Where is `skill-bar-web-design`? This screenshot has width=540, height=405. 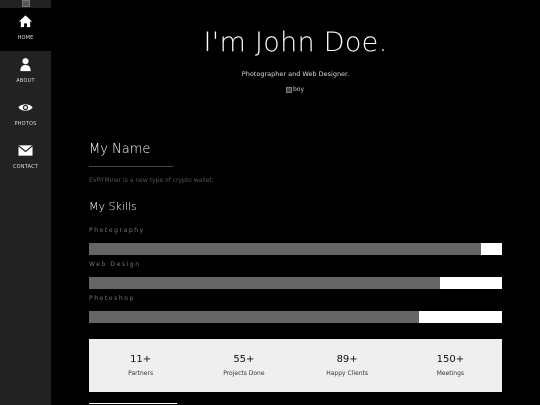
skill-bar-web-design is located at coordinates (295, 283).